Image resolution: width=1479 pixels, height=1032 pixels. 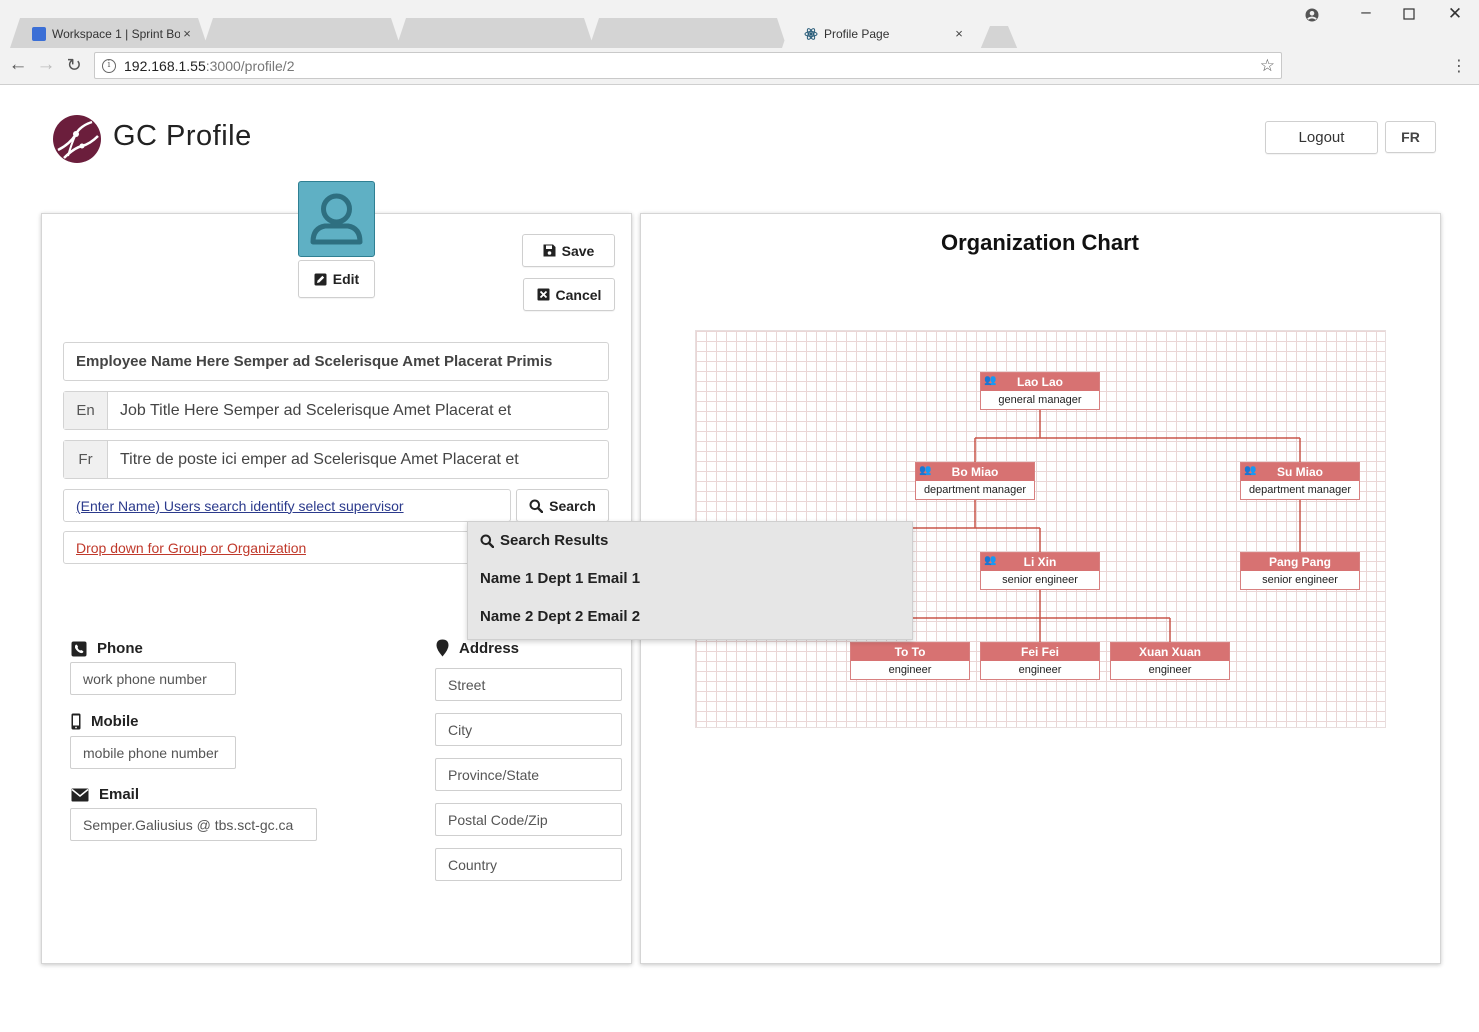 I want to click on search-result-text: Name 1 Dept 1 Email 1, so click(x=560, y=578).